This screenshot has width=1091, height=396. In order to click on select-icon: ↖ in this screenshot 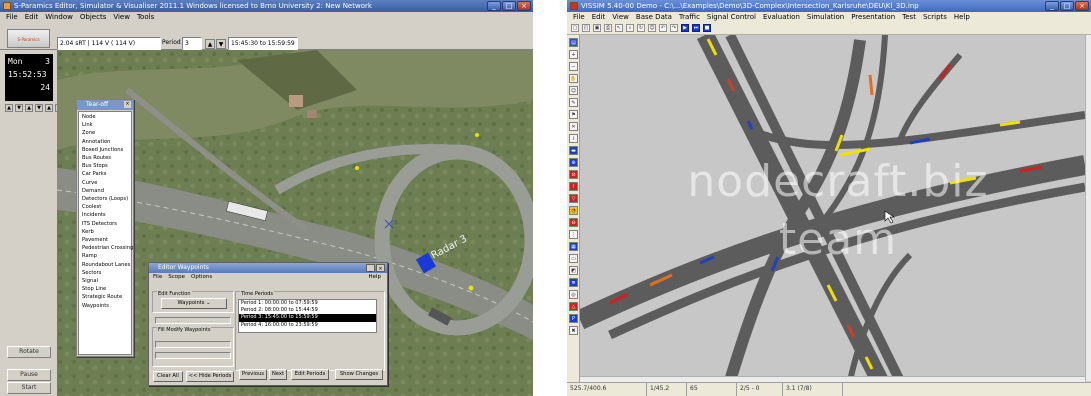, I will do `click(619, 28)`.